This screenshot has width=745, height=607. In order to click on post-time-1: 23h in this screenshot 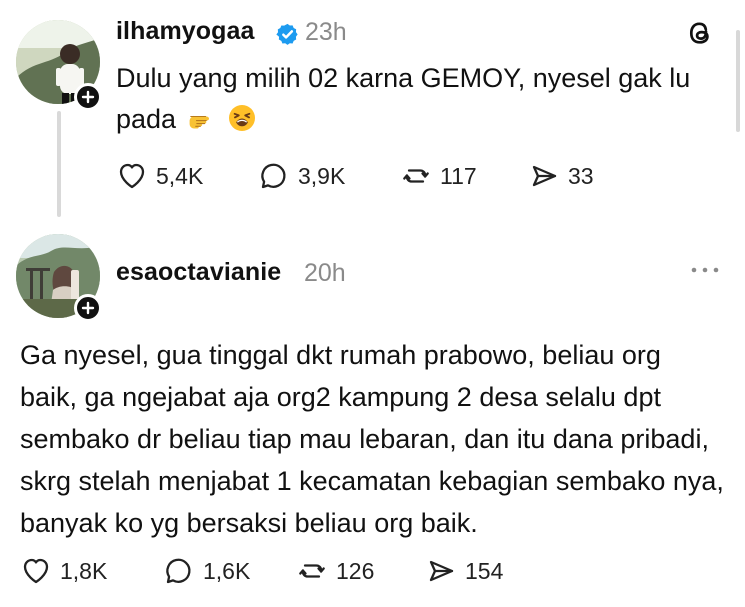, I will do `click(326, 32)`.